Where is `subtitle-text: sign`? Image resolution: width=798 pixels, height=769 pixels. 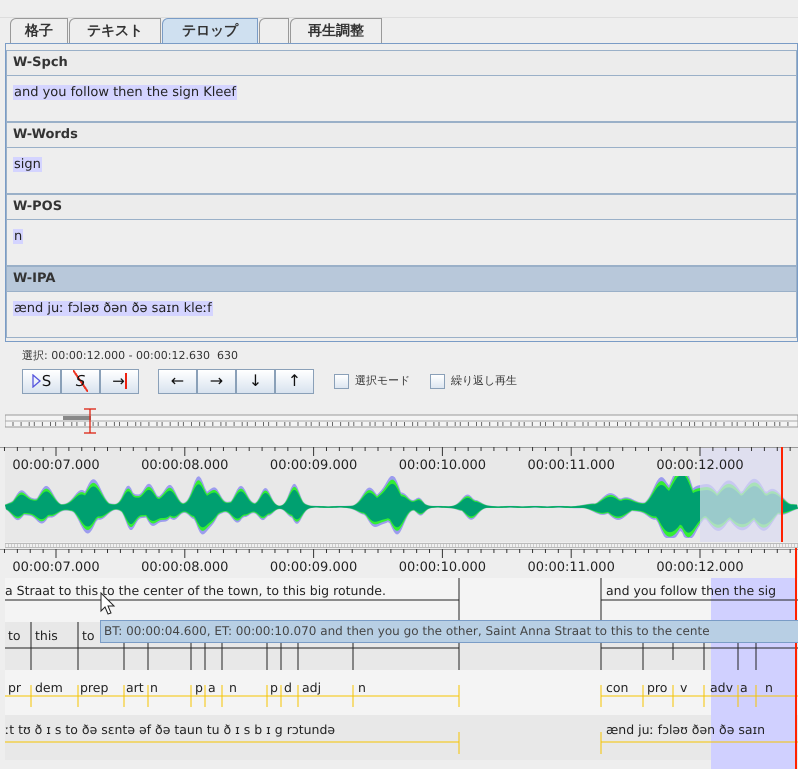 subtitle-text: sign is located at coordinates (27, 164).